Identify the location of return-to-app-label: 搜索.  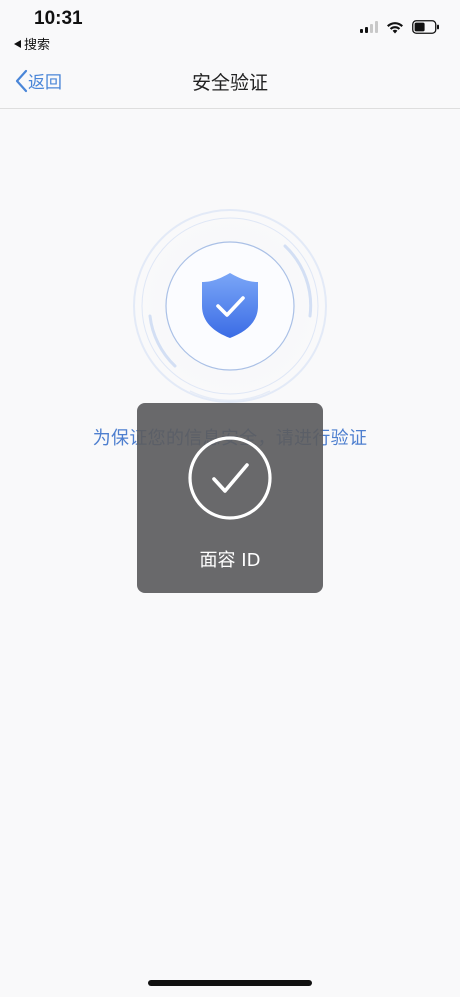
(37, 45).